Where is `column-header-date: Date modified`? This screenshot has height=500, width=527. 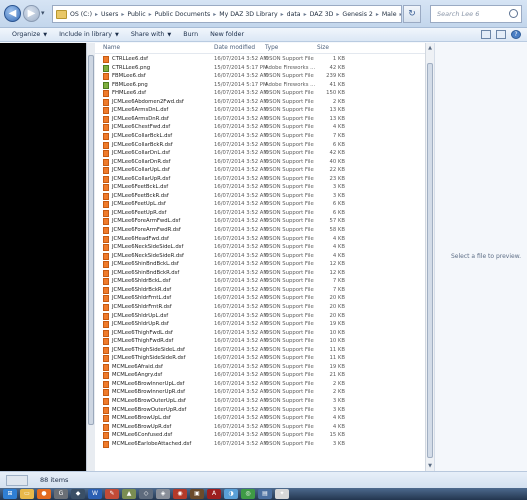
column-header-date: Date modified is located at coordinates (234, 48).